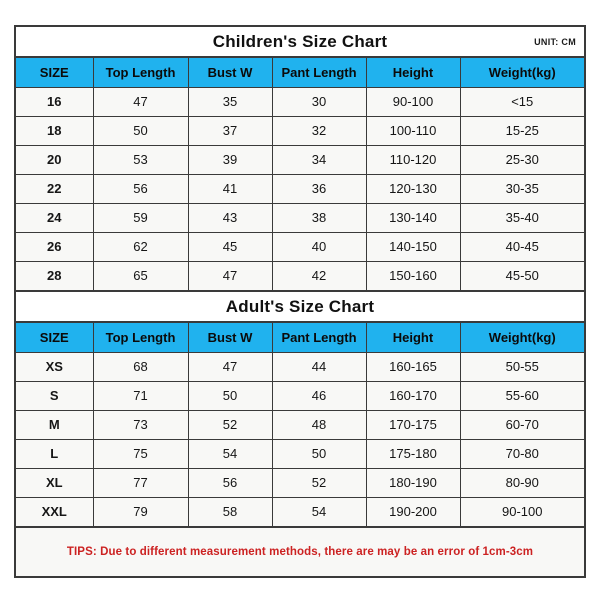 The image size is (600, 600). What do you see at coordinates (413, 73) in the screenshot?
I see `children-col-height: Height` at bounding box center [413, 73].